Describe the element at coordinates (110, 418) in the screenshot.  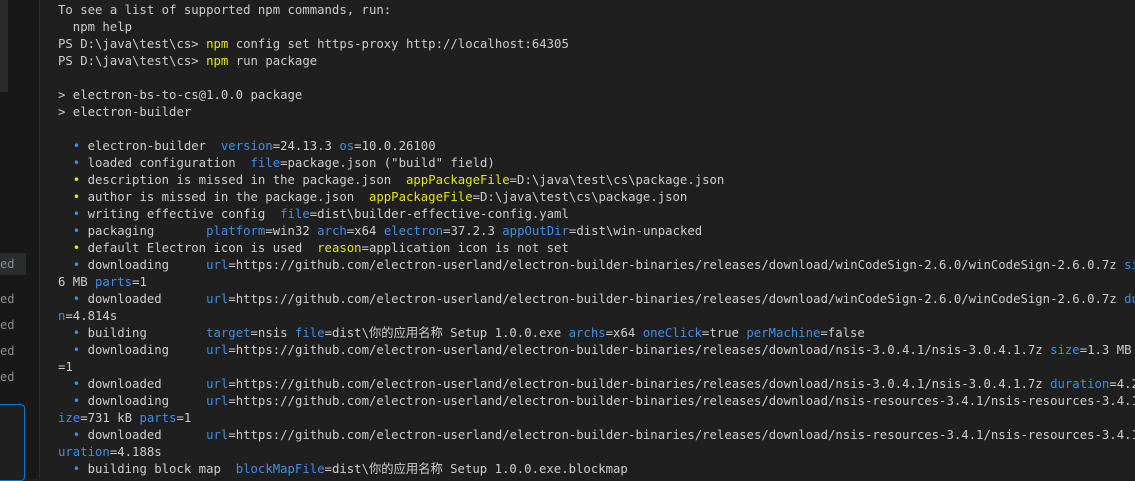
I see `terminal-text: =731 kB` at that location.